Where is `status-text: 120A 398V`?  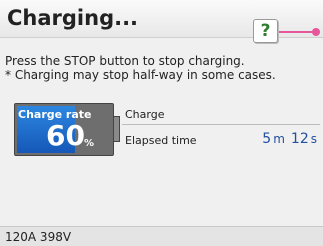
status-text: 120A 398V is located at coordinates (38, 237).